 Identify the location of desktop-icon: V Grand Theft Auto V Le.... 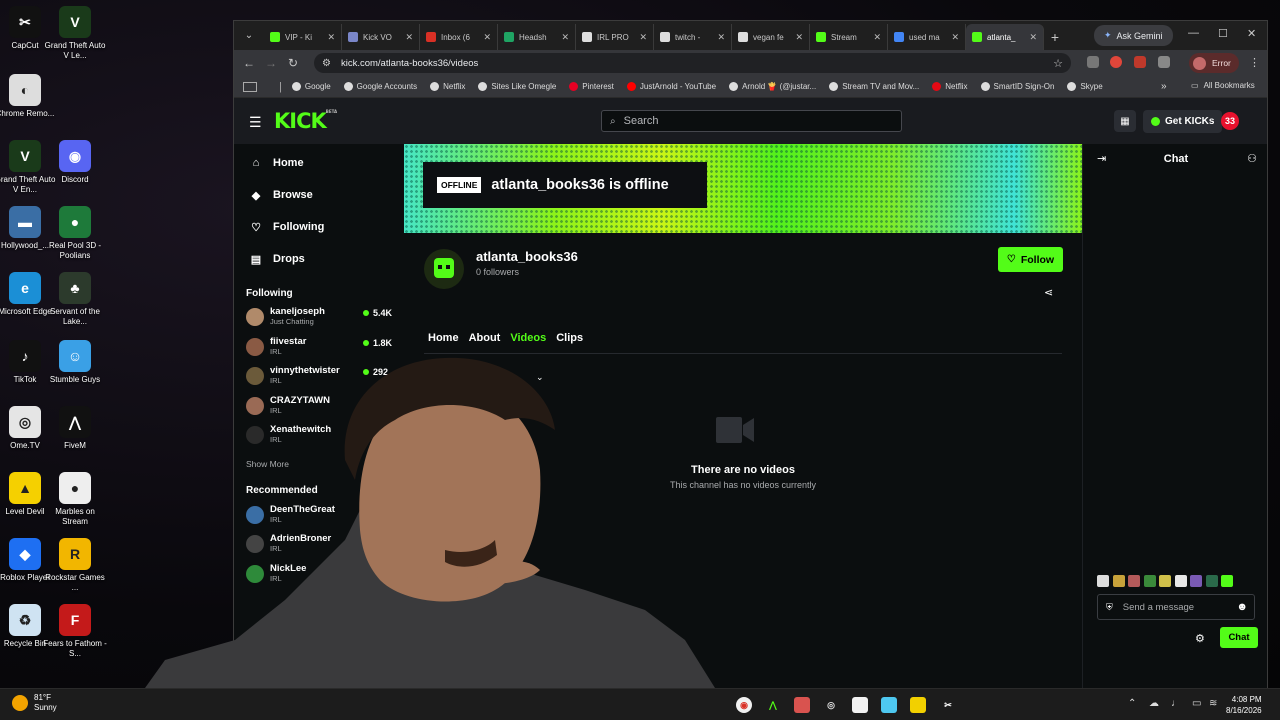
(75, 33).